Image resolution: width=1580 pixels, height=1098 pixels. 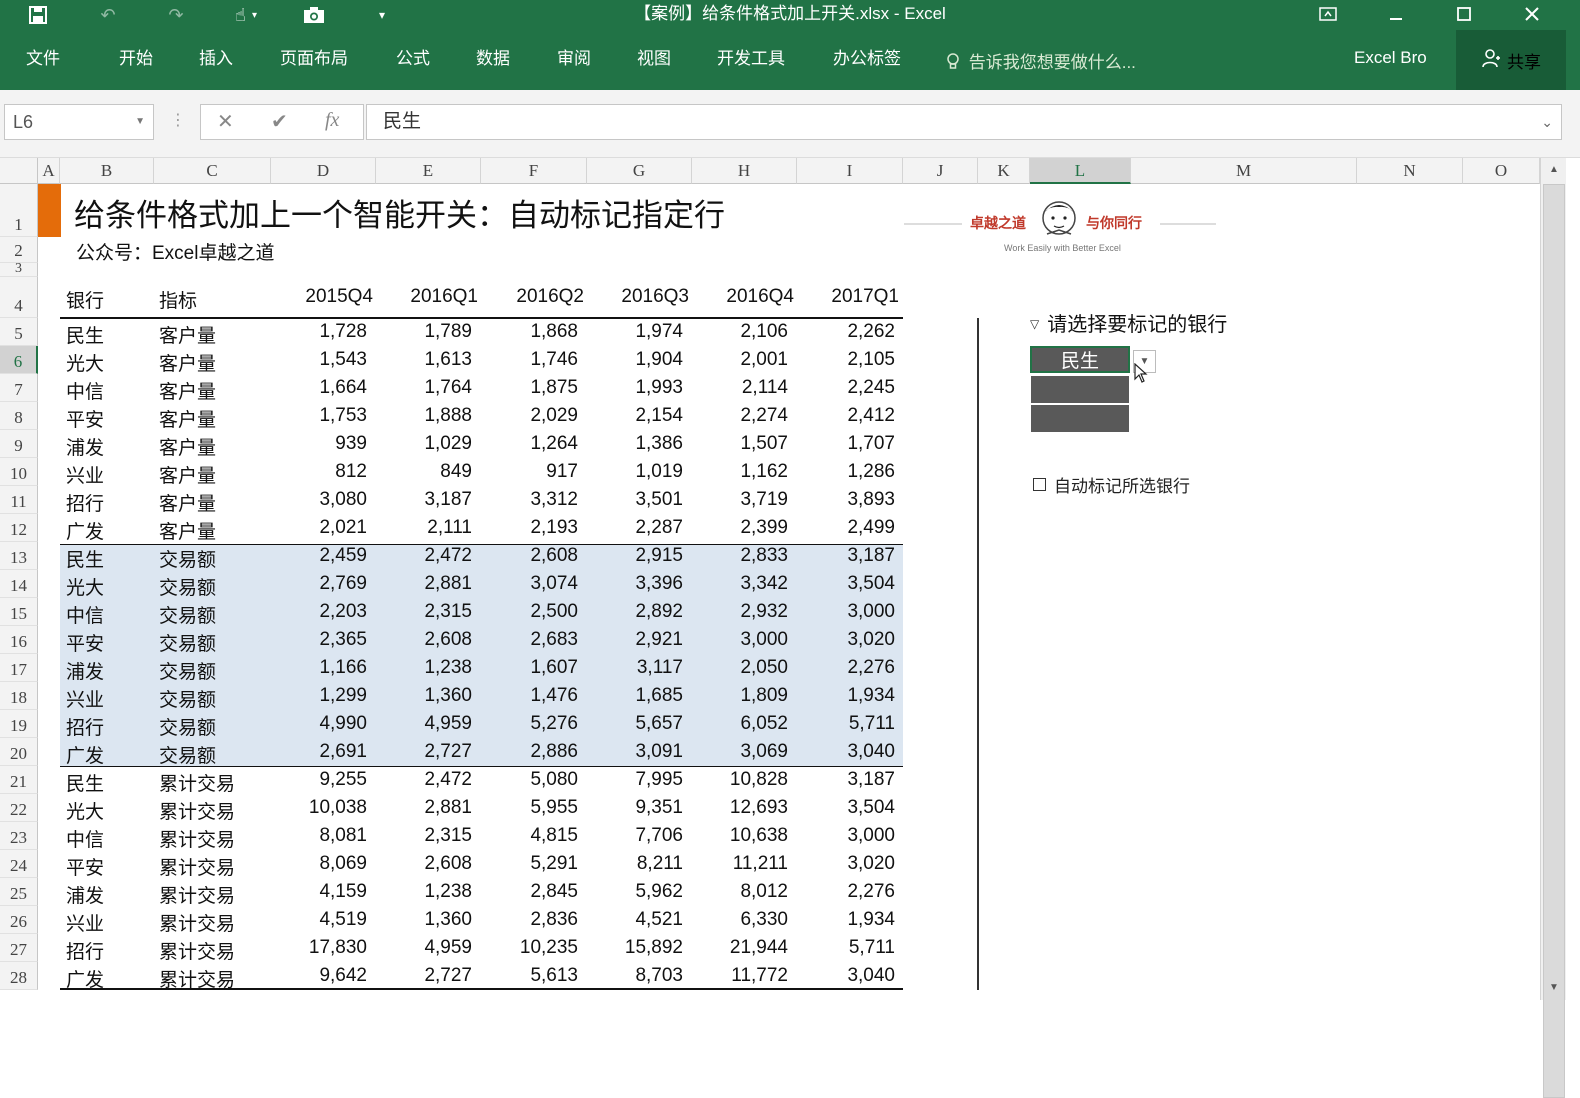 I want to click on tab-formulas: 公式, so click(x=413, y=59).